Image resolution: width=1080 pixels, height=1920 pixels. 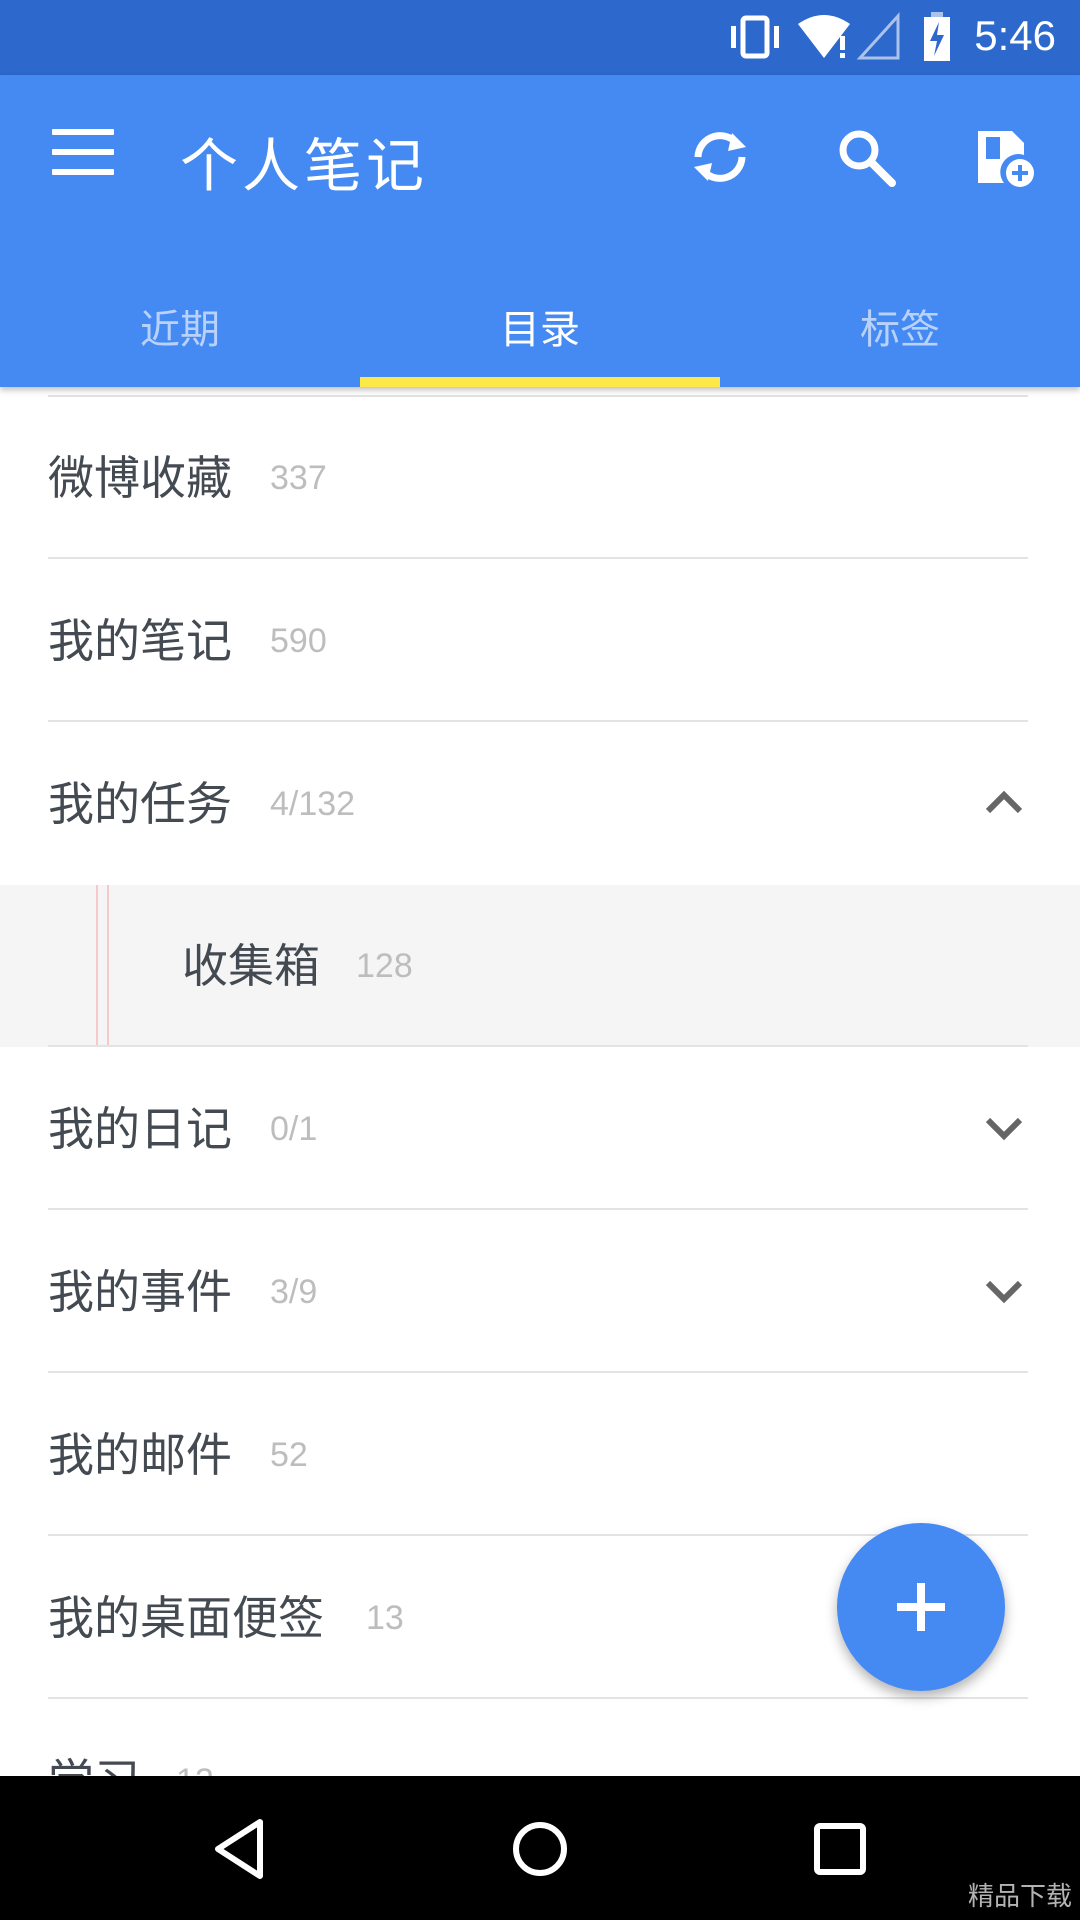 I want to click on tab-directory: 目录, so click(x=540, y=330).